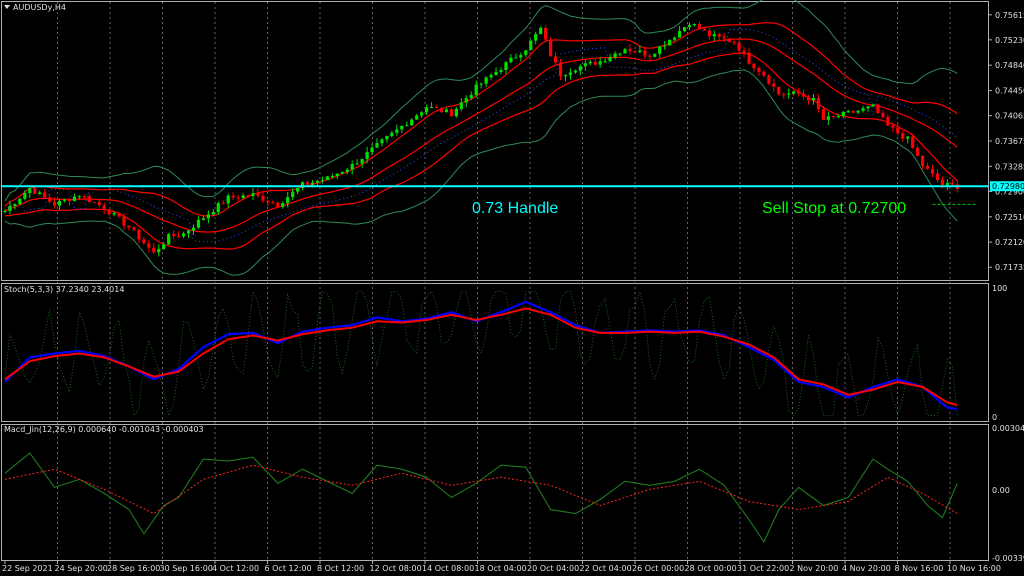 This screenshot has width=1024, height=576. Describe the element at coordinates (396, 568) in the screenshot. I see `time-tick-label: 12 Oct 08:00` at that location.